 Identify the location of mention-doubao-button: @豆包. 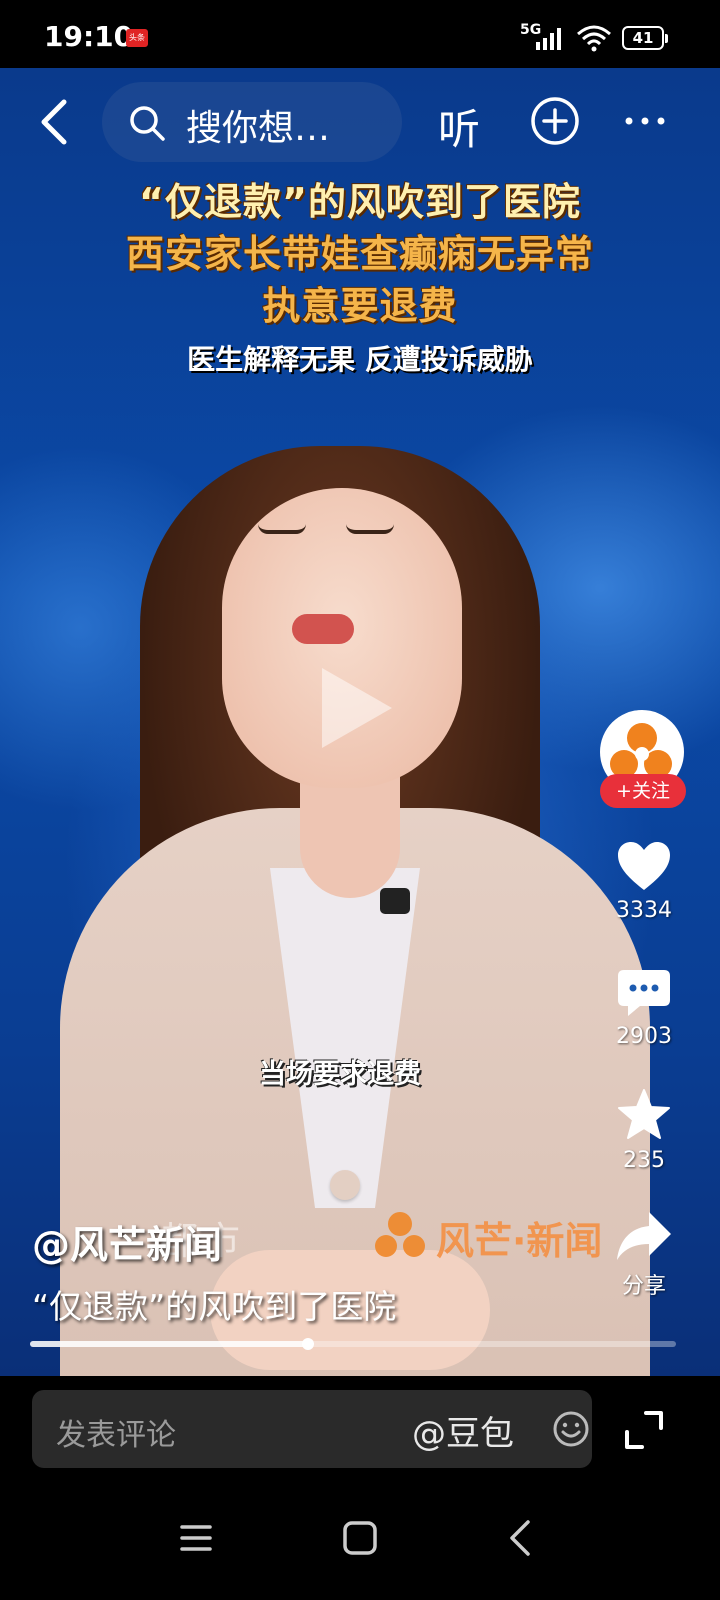
(463, 1430).